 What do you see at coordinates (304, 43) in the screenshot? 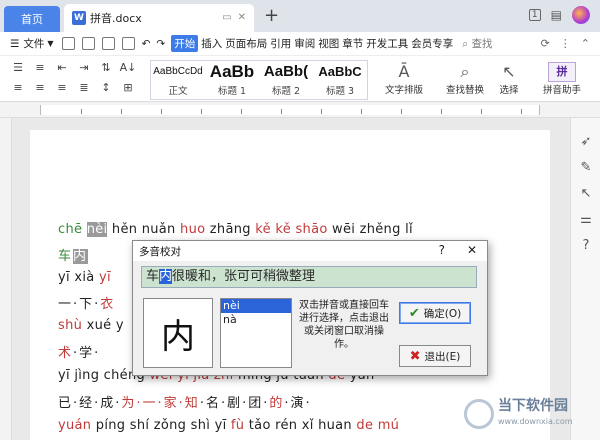
I see `menu-tab-review: 审阅` at bounding box center [304, 43].